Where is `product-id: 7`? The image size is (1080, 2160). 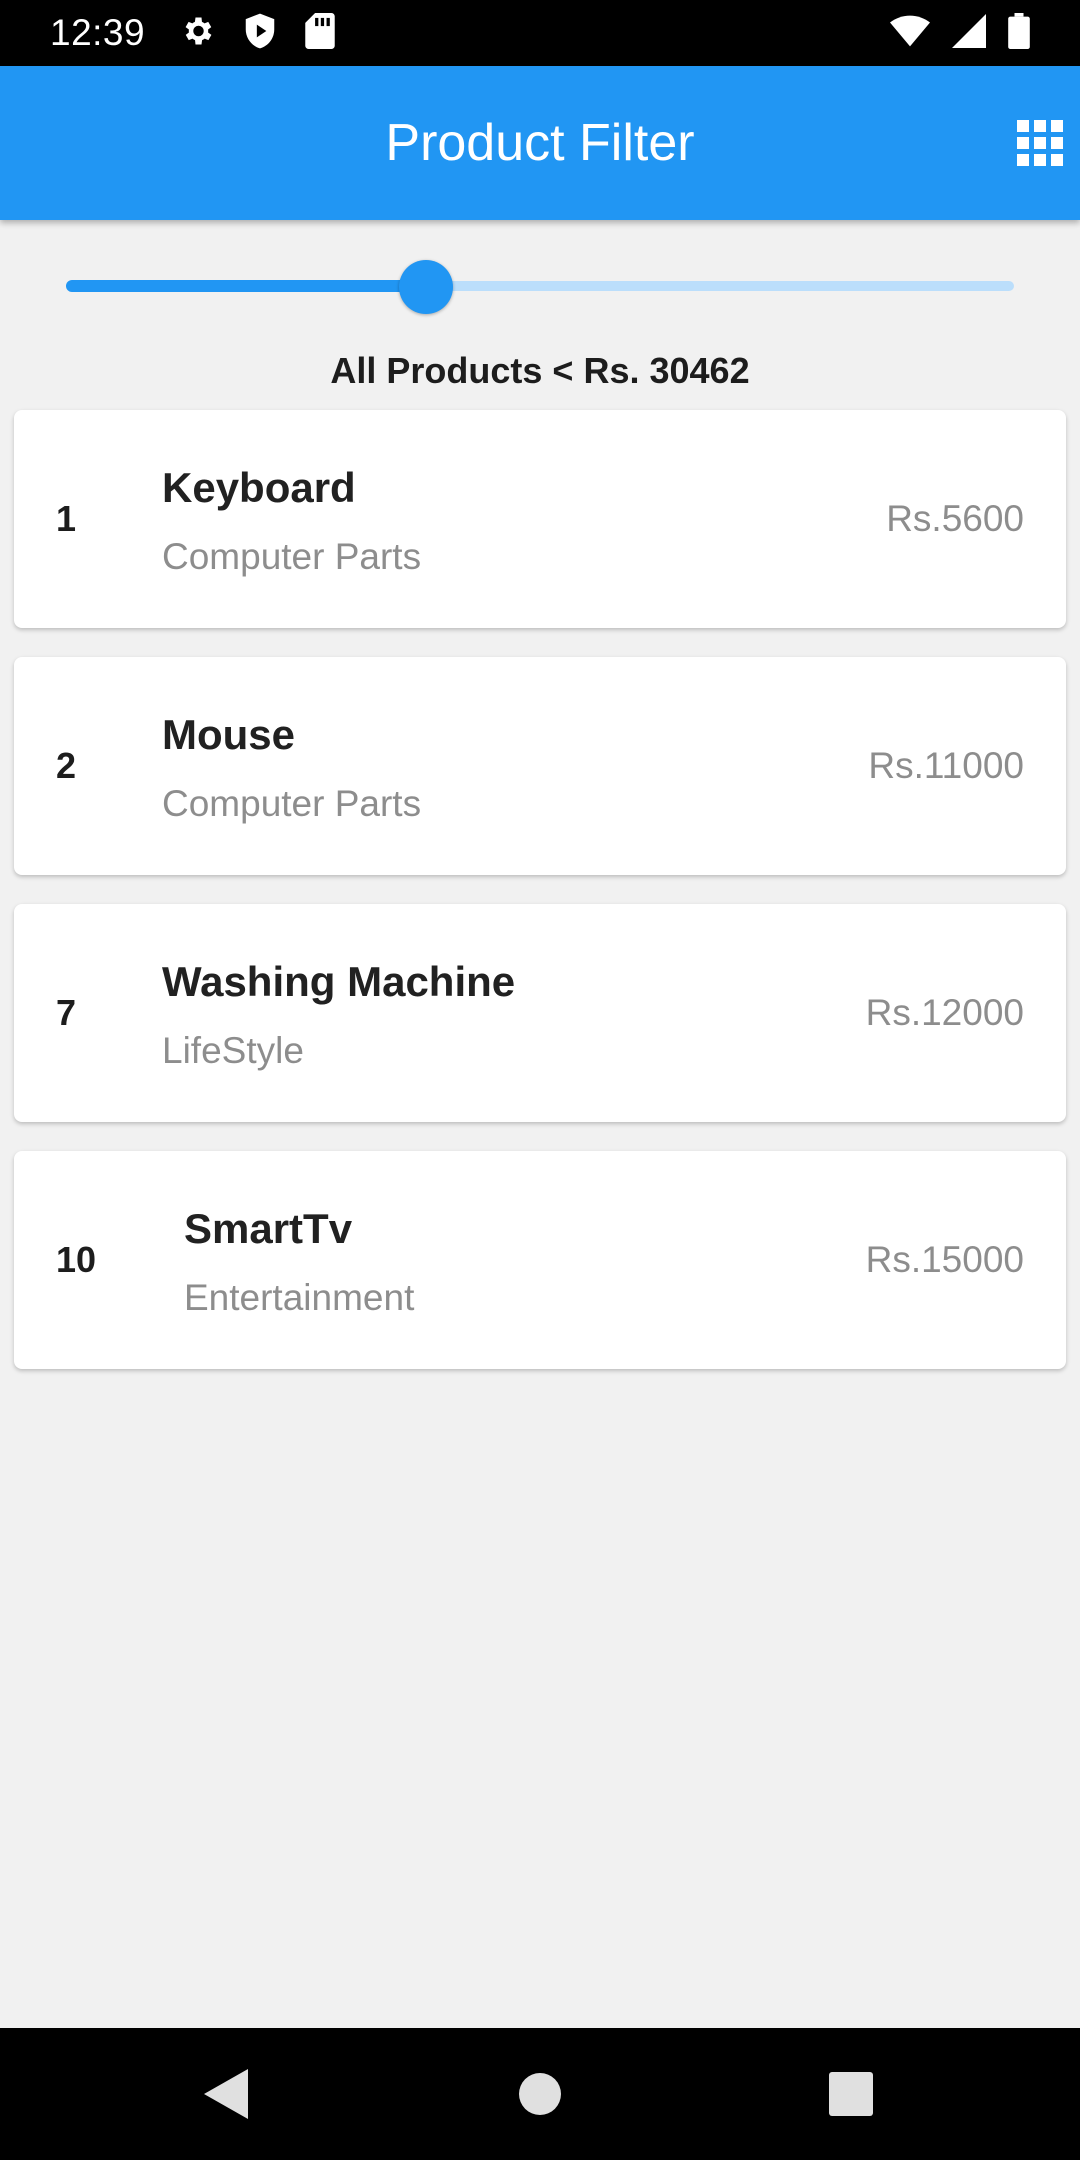
product-id: 7 is located at coordinates (66, 1012).